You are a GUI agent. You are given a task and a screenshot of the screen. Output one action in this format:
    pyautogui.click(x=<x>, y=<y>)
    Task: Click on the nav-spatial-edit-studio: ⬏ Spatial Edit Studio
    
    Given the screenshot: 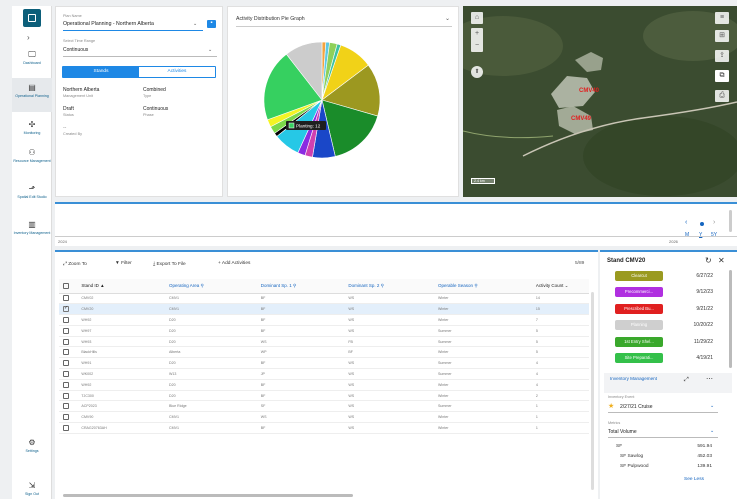 What is the action you would take?
    pyautogui.click(x=32, y=191)
    